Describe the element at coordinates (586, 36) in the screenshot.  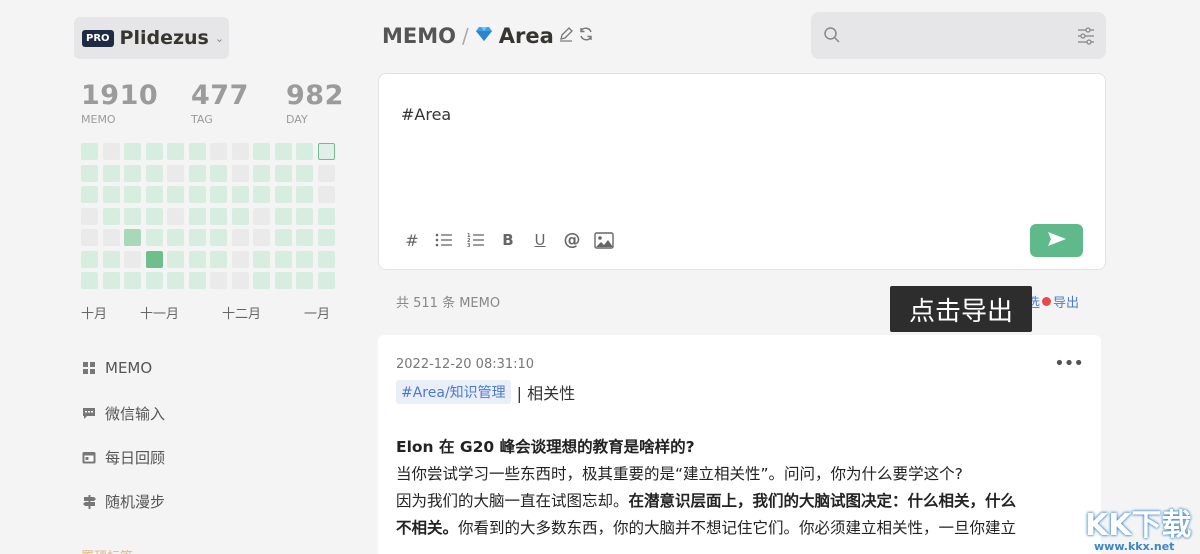
I see `sync-icon` at that location.